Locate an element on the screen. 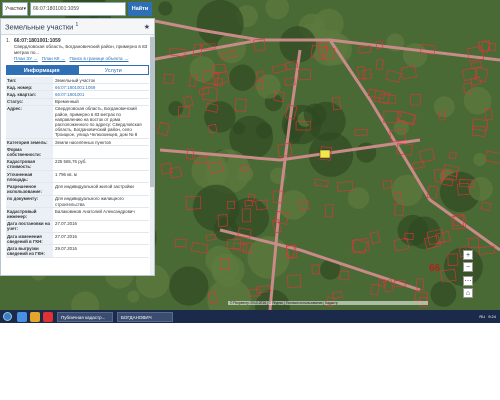 This screenshot has height=400, width=500. property-value: Балаковиков Анатолий Александрович is located at coordinates (95, 211).